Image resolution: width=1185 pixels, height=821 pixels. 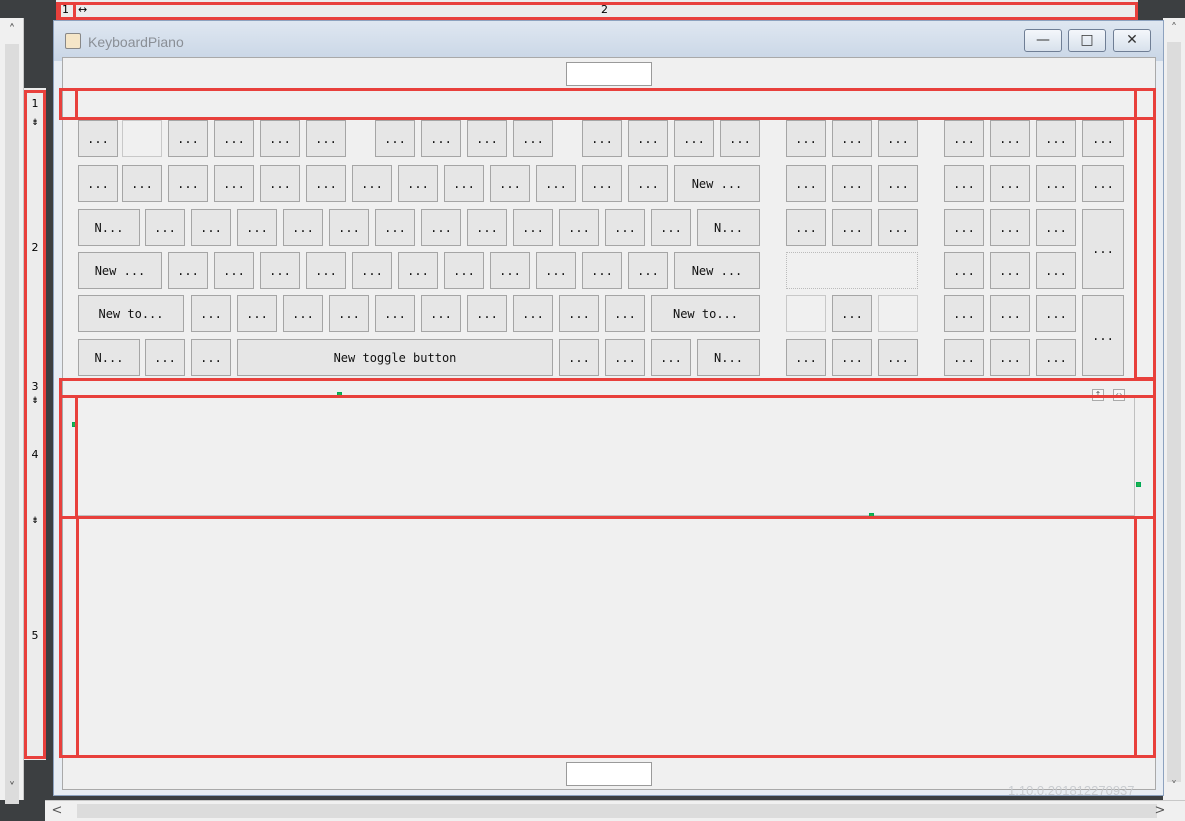 I want to click on right-scrollbar: ˄ ˅, so click(x=1174, y=409).